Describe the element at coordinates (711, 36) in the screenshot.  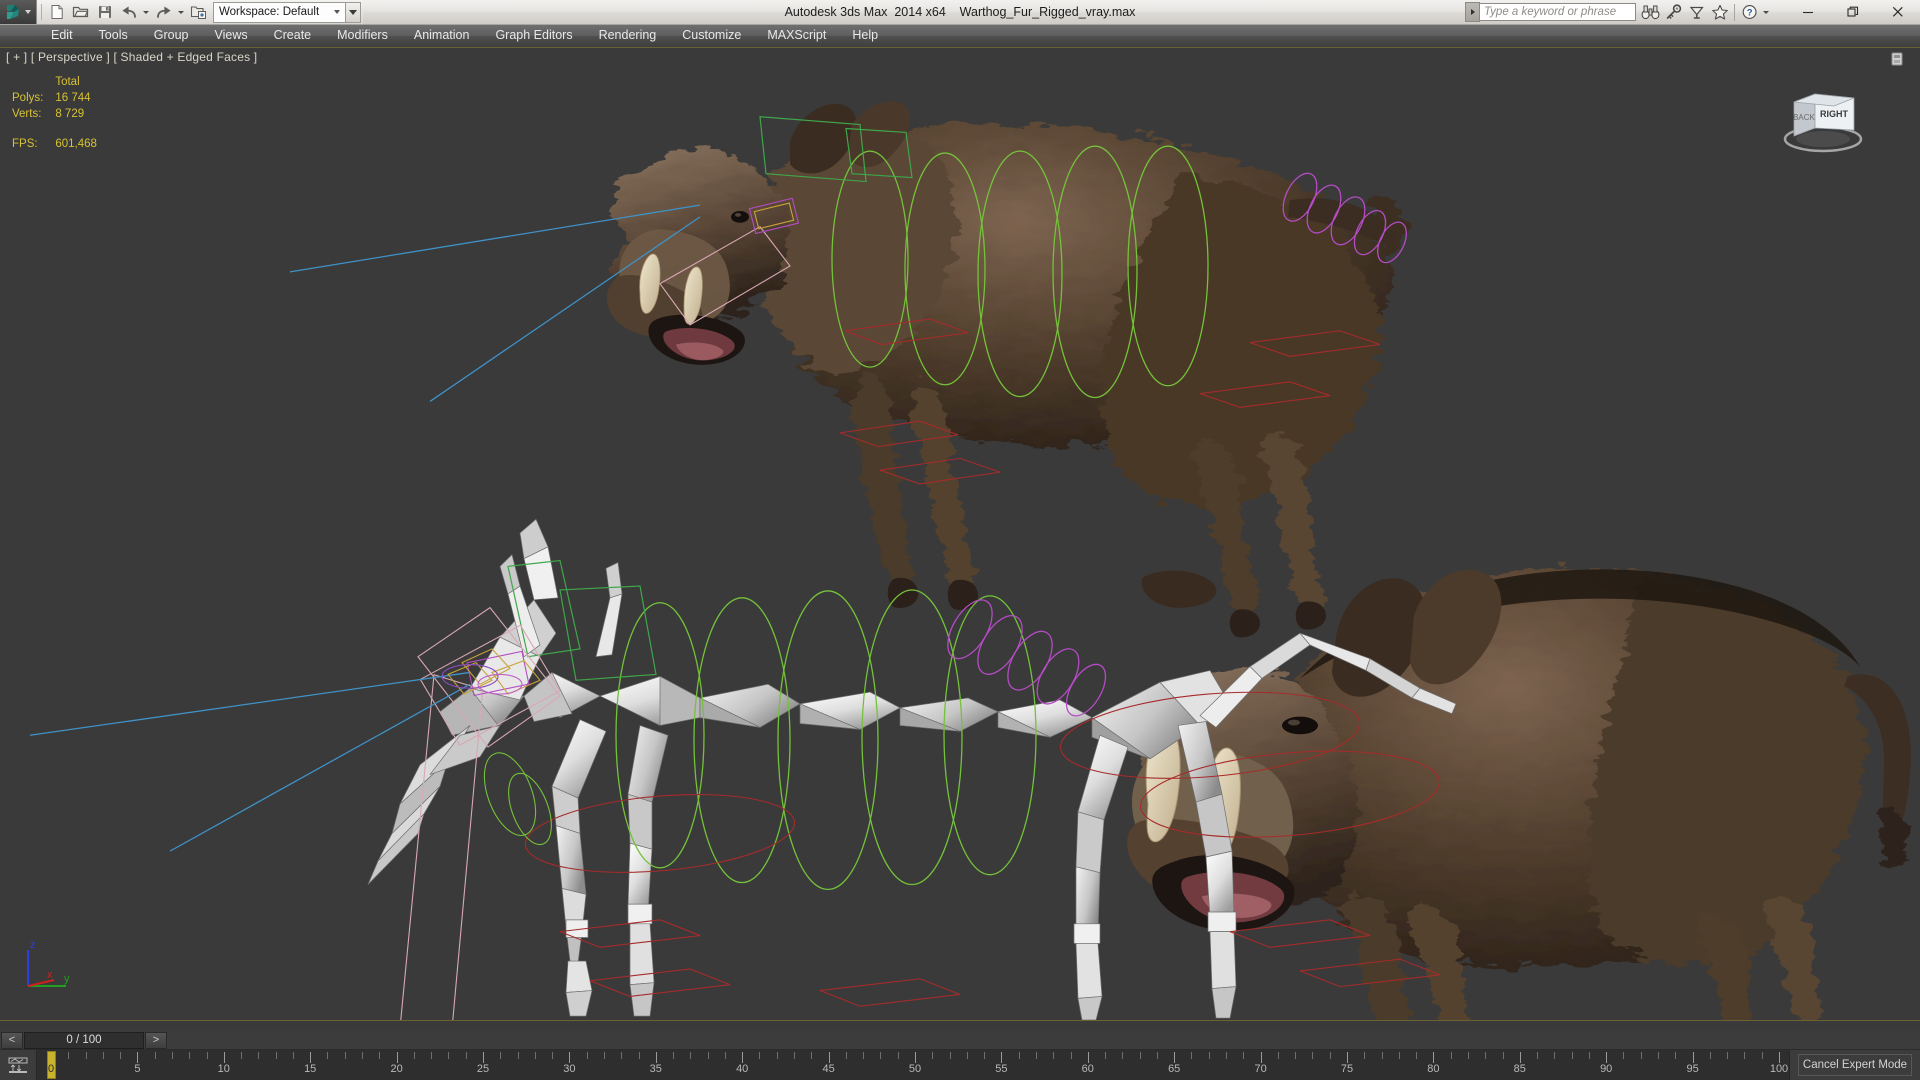
I see `menu-customize: Customize` at that location.